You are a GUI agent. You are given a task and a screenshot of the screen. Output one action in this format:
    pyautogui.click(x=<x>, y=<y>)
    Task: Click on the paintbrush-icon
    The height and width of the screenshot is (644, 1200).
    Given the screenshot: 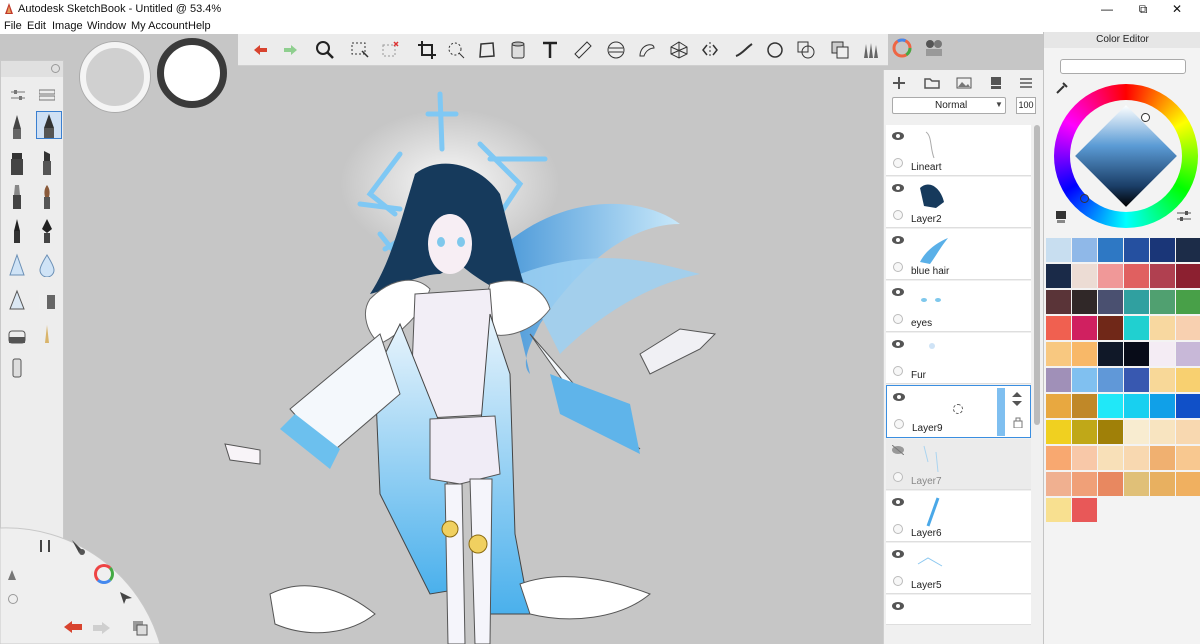 What is the action you would take?
    pyautogui.click(x=47, y=196)
    